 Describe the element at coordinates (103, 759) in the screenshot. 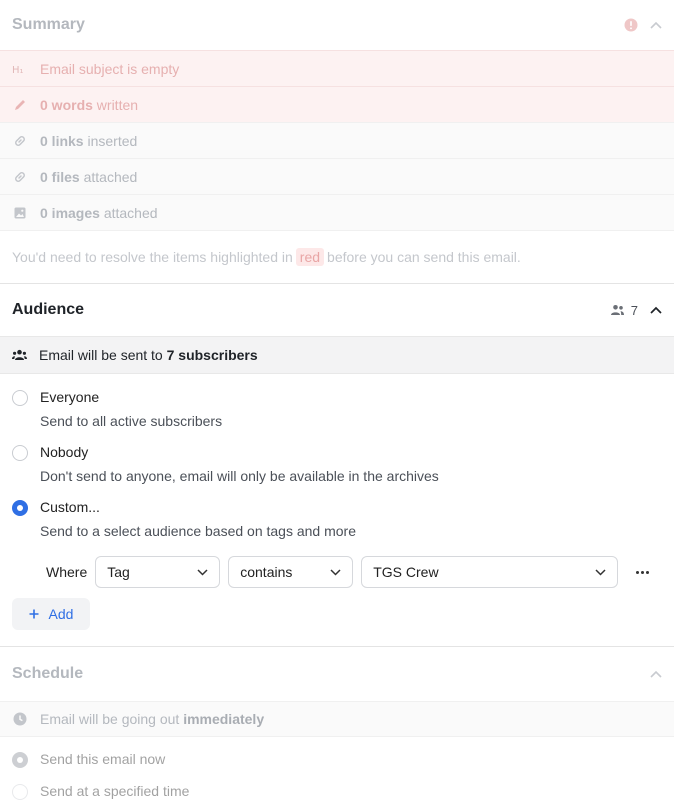

I see `option-label: Send this email now` at that location.